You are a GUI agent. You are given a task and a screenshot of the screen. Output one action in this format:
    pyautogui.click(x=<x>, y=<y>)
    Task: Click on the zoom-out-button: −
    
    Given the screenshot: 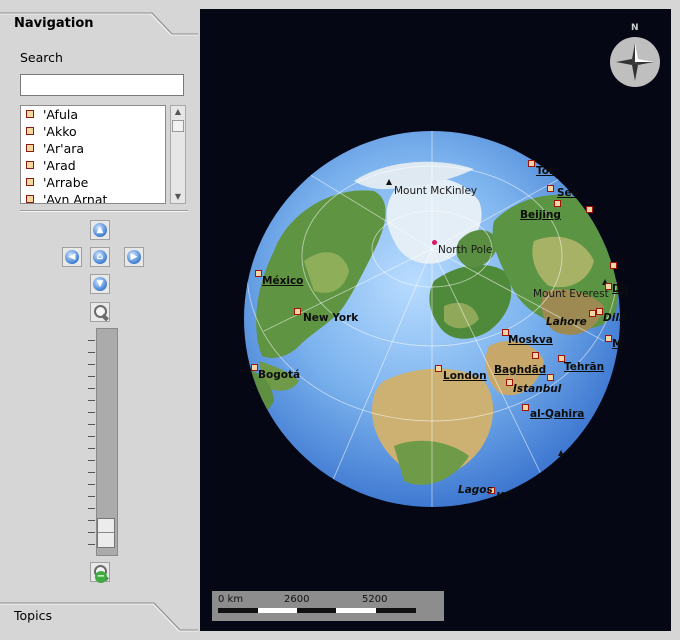 What is the action you would take?
    pyautogui.click(x=100, y=572)
    